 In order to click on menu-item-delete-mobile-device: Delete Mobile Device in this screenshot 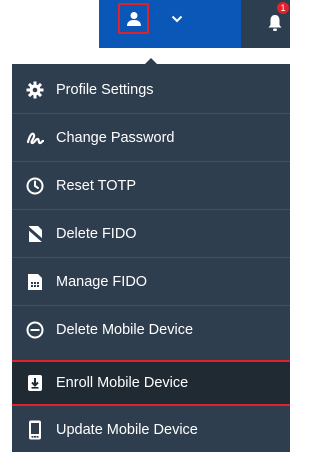, I will do `click(151, 330)`.